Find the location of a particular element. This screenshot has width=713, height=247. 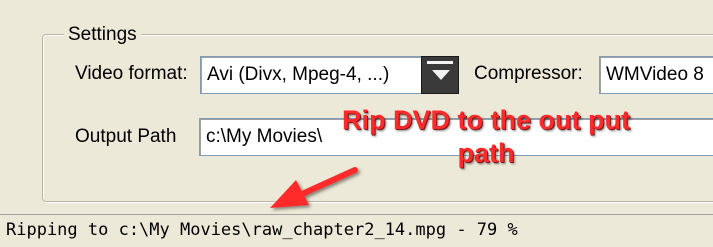

red-arrow-icon is located at coordinates (314, 187).